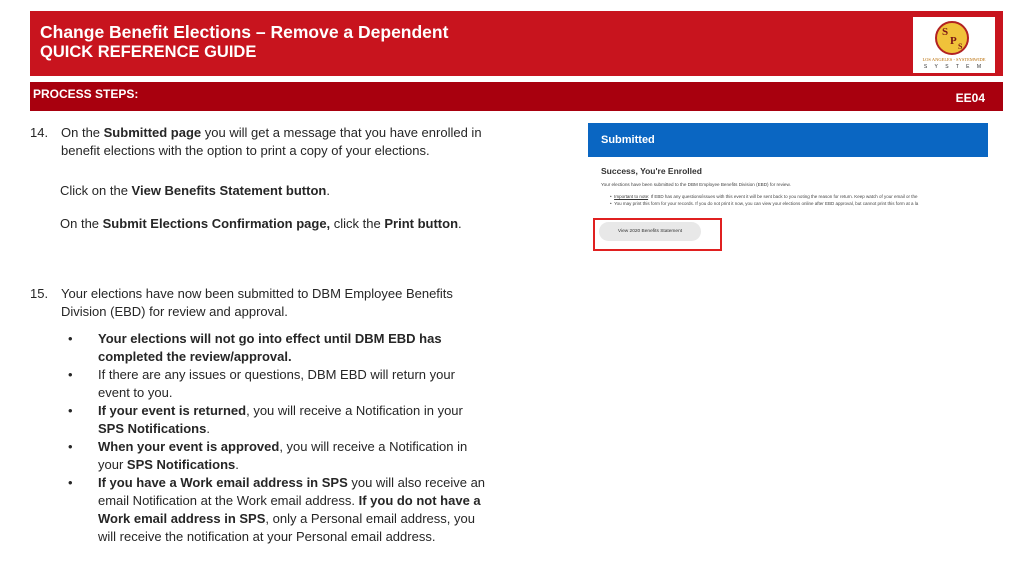 The width and height of the screenshot is (1024, 576). I want to click on process-steps-label: PROCESS STEPS:, so click(86, 94).